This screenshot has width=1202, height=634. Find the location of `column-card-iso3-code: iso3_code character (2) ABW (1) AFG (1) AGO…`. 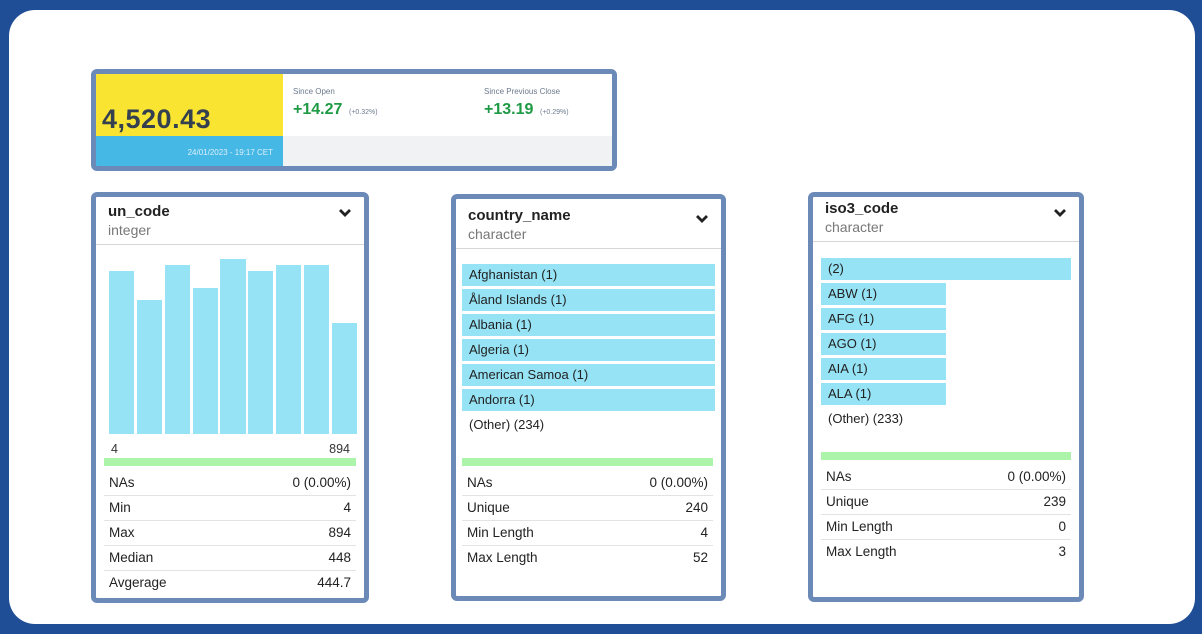

column-card-iso3-code: iso3_code character (2) ABW (1) AFG (1) AGO… is located at coordinates (946, 397).